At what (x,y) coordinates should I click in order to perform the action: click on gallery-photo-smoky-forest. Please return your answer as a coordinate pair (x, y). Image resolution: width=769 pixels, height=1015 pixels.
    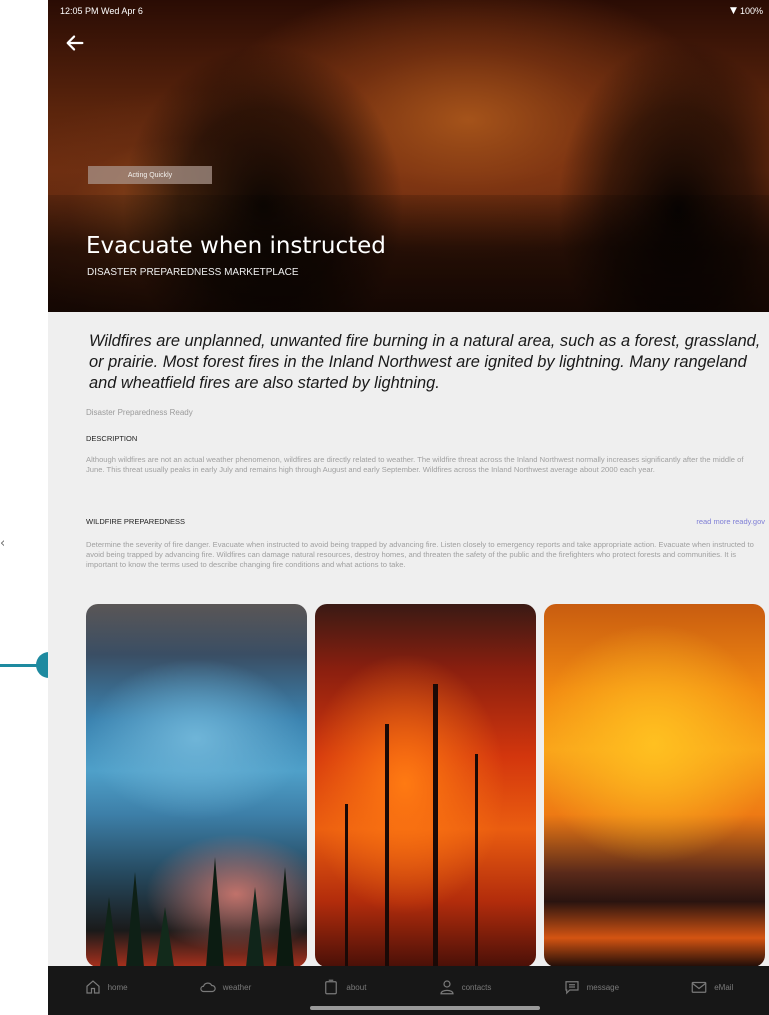
    Looking at the image, I should click on (196, 785).